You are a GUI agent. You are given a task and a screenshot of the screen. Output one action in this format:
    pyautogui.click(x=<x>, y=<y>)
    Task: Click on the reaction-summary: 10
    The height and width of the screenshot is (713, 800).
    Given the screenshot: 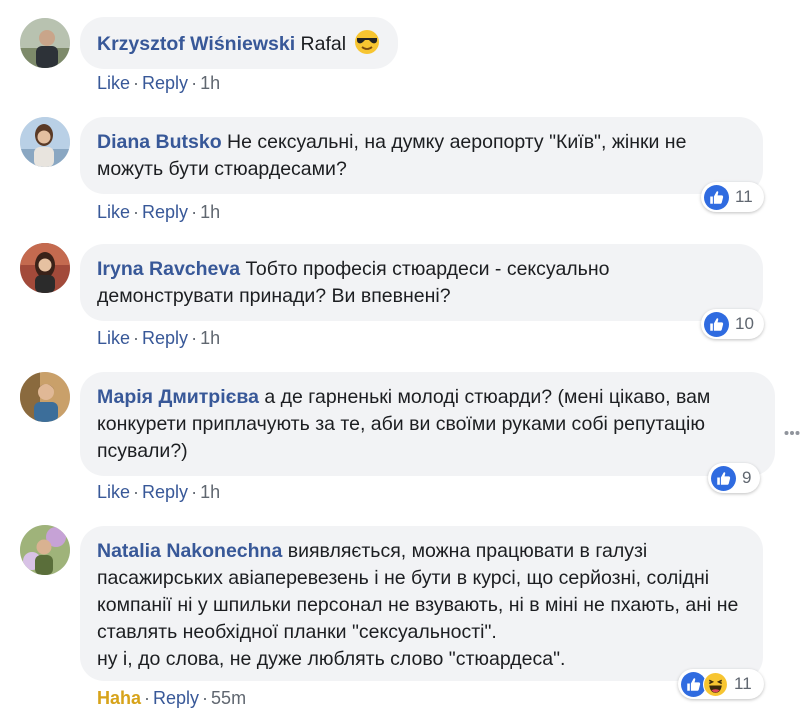 What is the action you would take?
    pyautogui.click(x=732, y=324)
    